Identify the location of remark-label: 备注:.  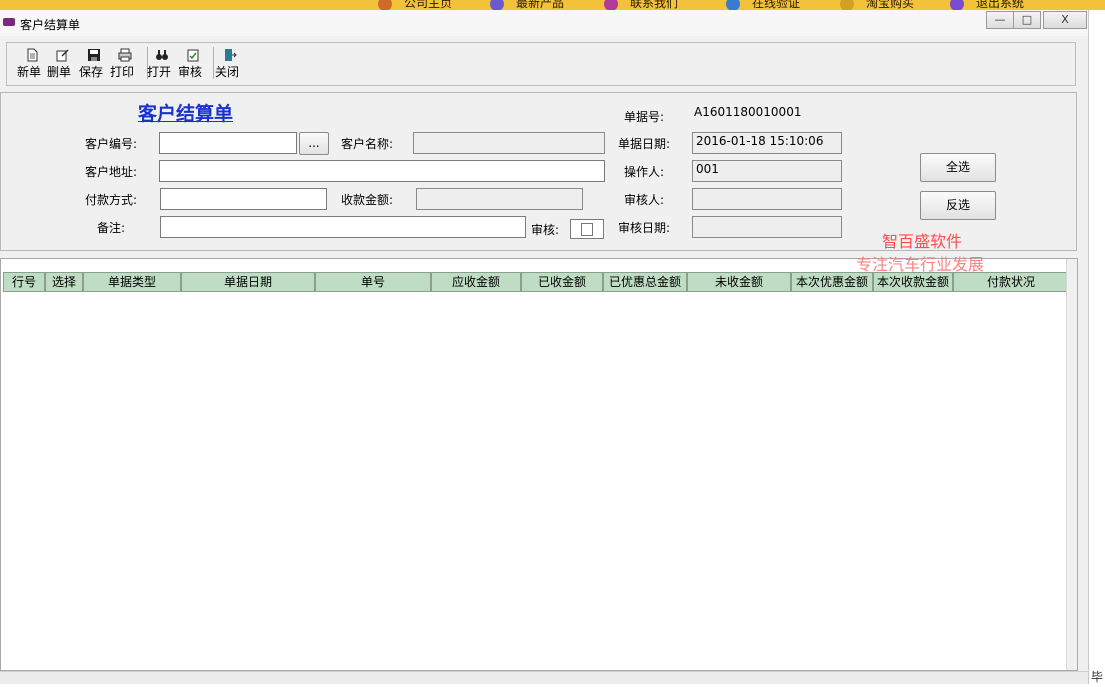
(111, 228).